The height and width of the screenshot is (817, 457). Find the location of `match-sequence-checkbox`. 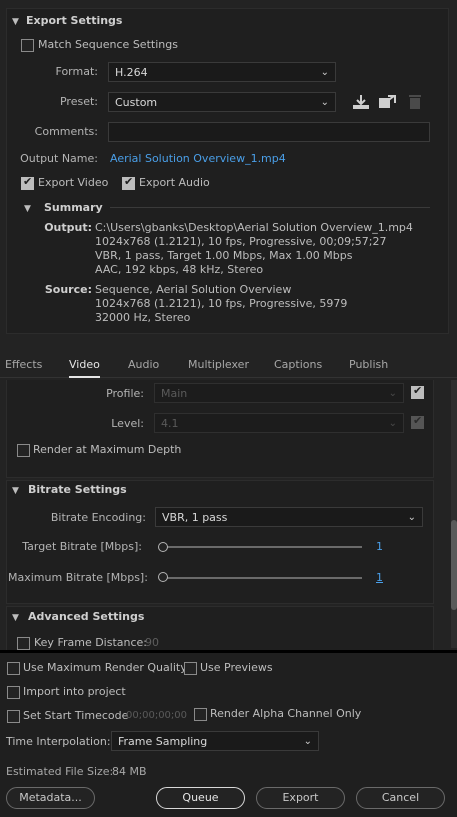

match-sequence-checkbox is located at coordinates (27, 45).